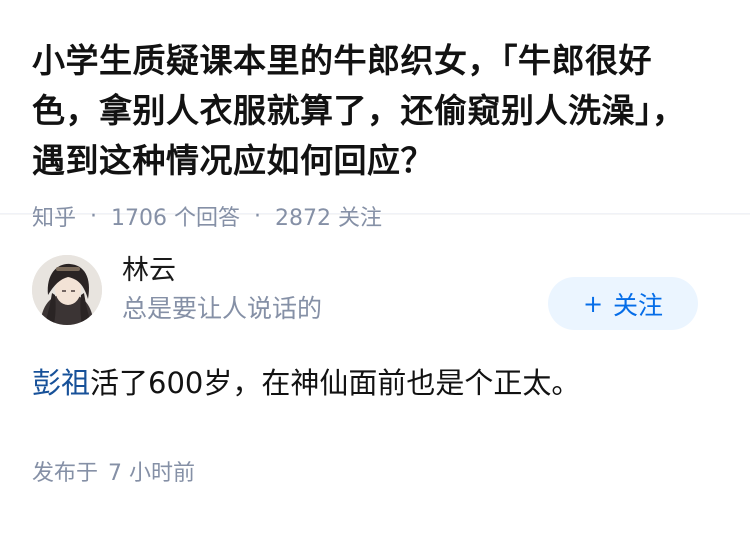 The height and width of the screenshot is (540, 750). I want to click on content-link: 彭祖, so click(61, 383).